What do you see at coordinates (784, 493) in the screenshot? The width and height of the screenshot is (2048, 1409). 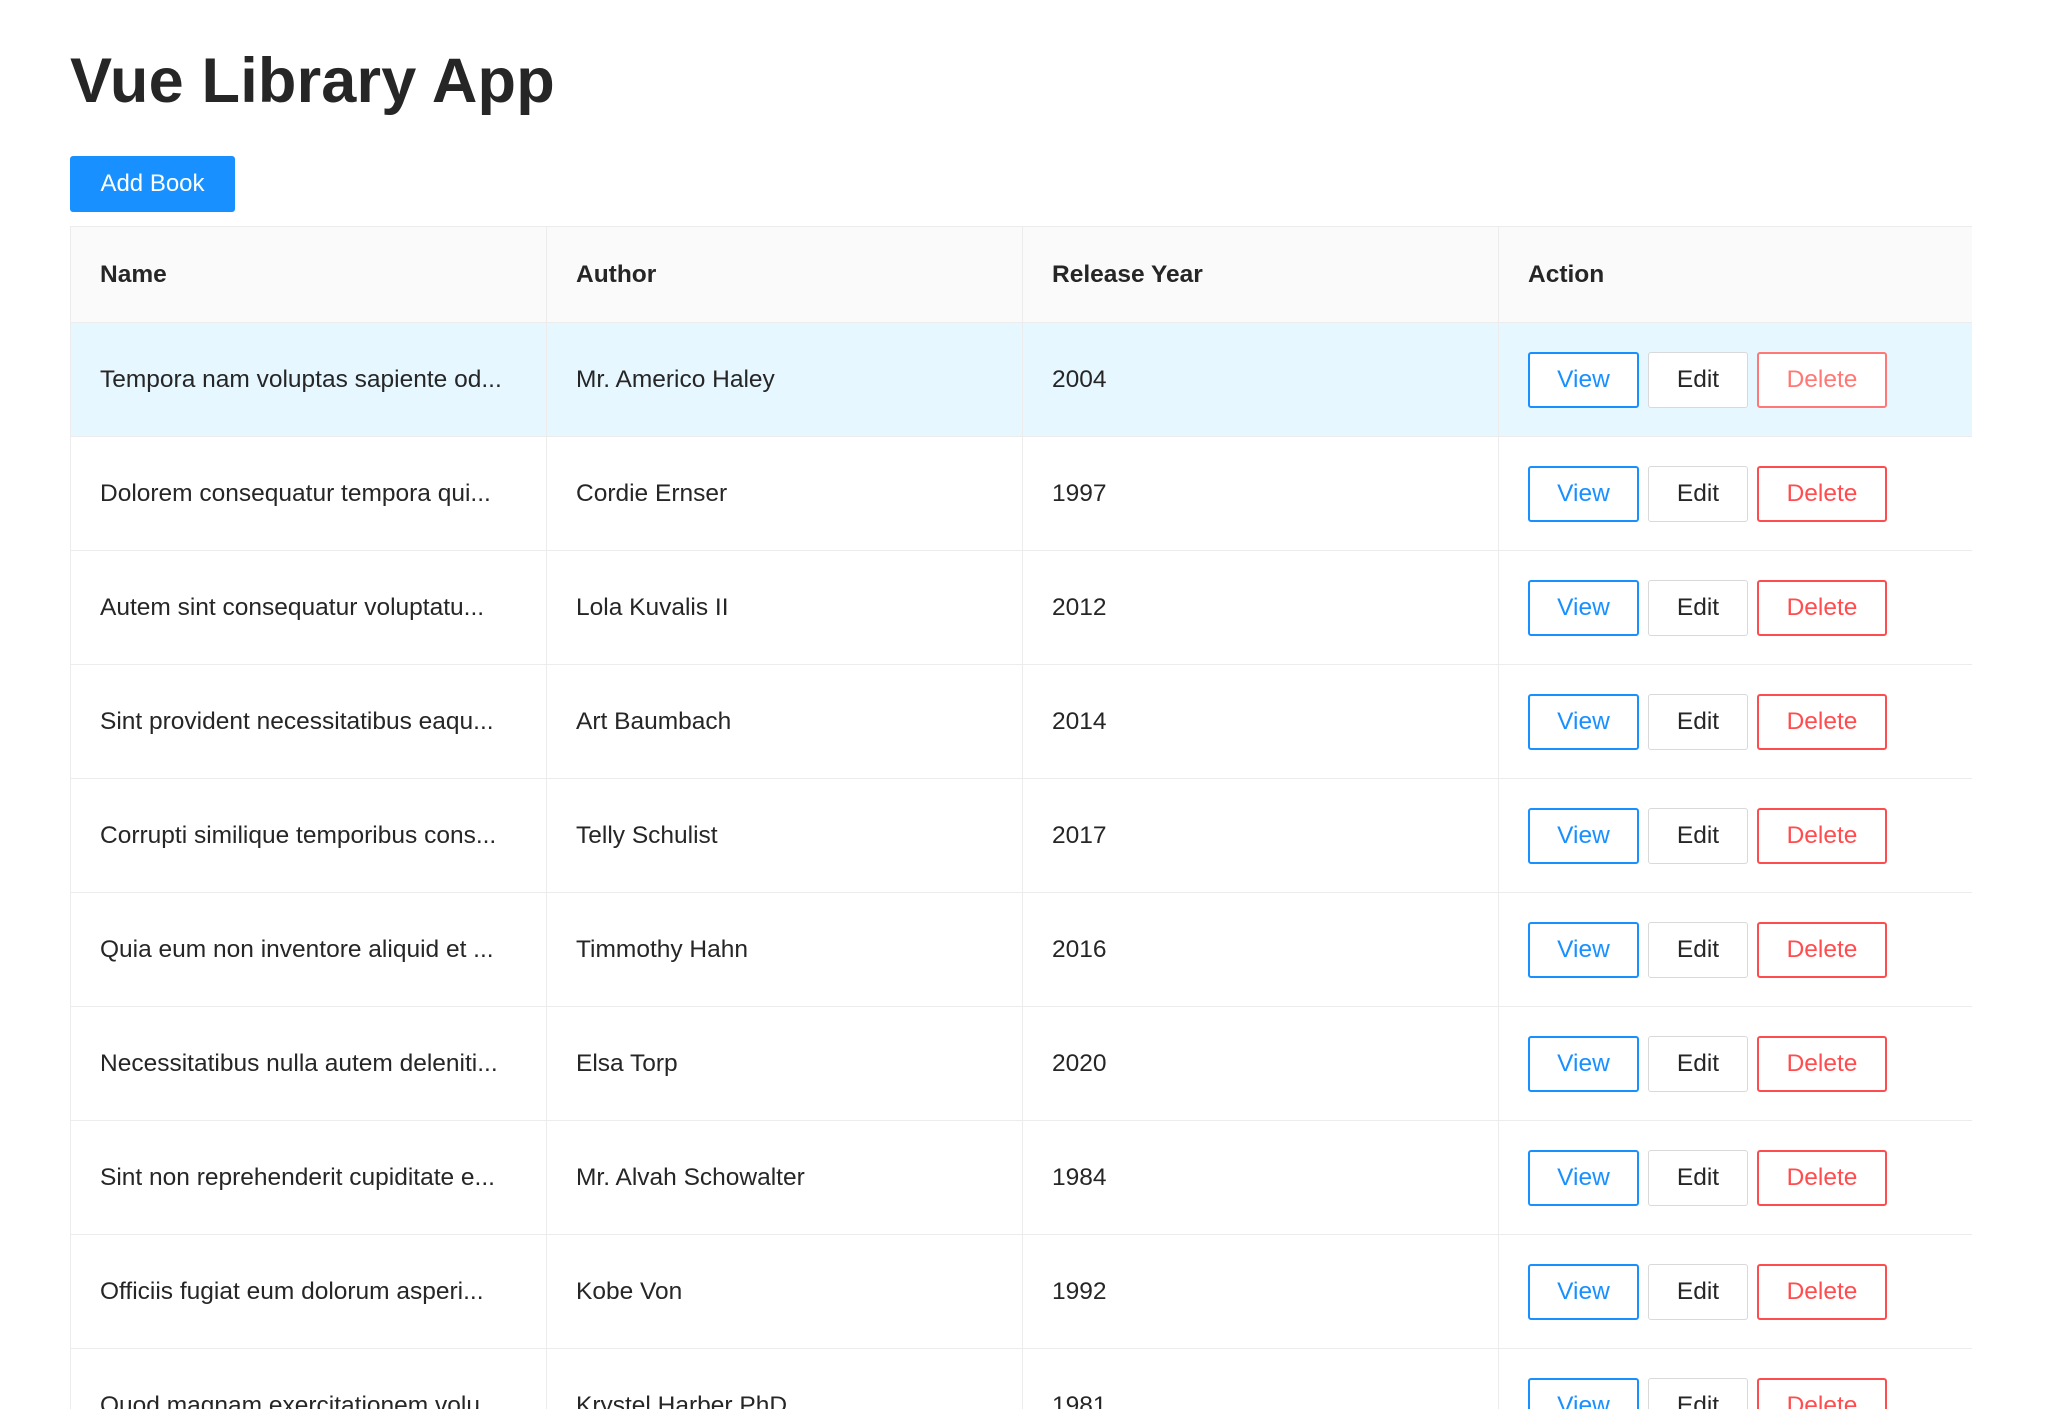 I see `book-author-cell: Cordie Ernser` at bounding box center [784, 493].